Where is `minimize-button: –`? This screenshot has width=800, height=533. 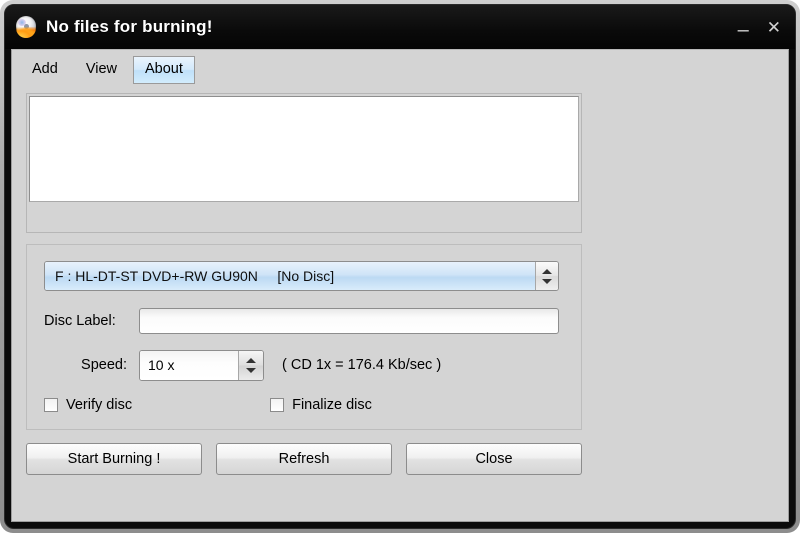
minimize-button: – is located at coordinates (743, 30).